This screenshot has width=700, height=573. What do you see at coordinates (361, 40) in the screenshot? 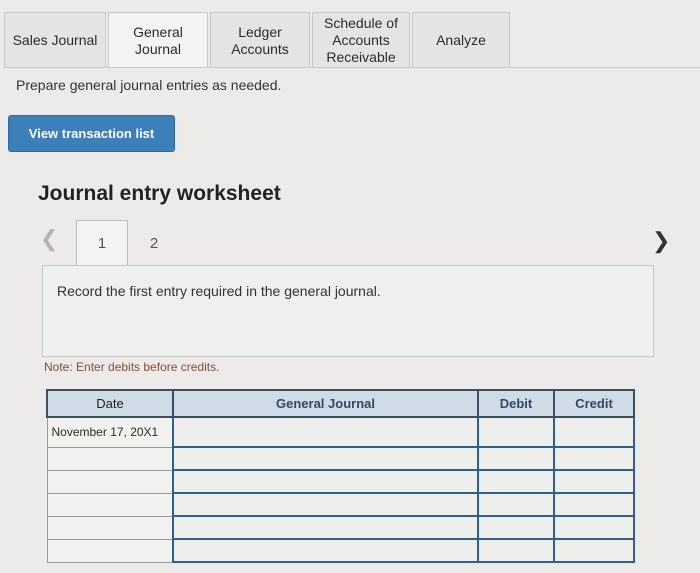
I see `tab-schedule-of-accounts-receivable: Schedule of Accounts Receivable` at bounding box center [361, 40].